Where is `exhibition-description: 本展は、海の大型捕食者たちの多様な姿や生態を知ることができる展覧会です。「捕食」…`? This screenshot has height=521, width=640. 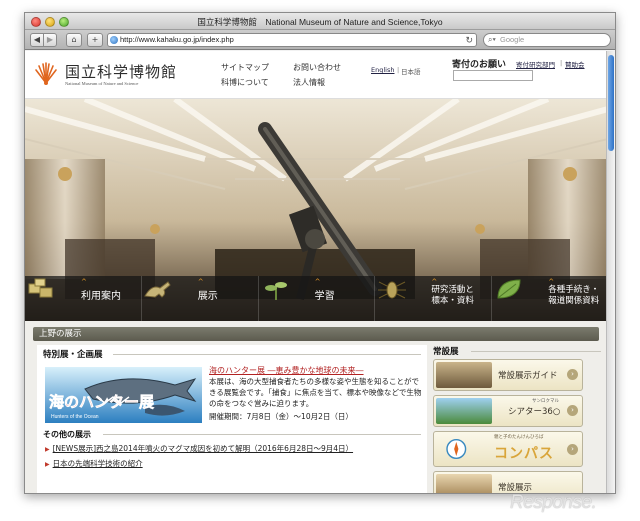 exhibition-description: 本展は、海の大型捕食者たちの多様な姿や生態を知ることができる展覧会です。「捕食」… is located at coordinates (315, 392).